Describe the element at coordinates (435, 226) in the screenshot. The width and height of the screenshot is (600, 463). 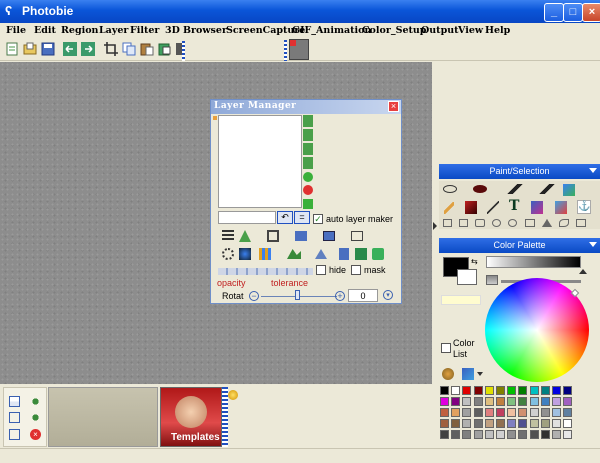
I see `collapse-arrow-icon` at that location.